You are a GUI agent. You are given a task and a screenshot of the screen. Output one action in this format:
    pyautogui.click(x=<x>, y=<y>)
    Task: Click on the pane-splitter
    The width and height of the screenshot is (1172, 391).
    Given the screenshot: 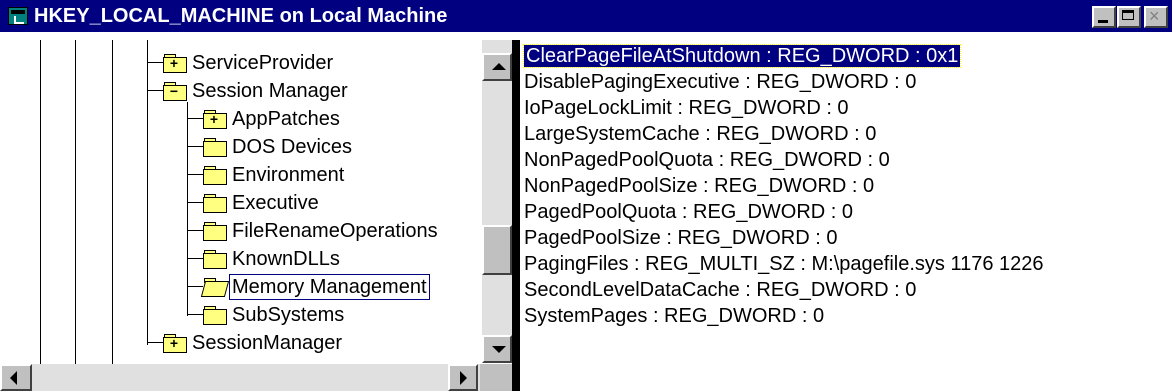 What is the action you would take?
    pyautogui.click(x=516, y=215)
    